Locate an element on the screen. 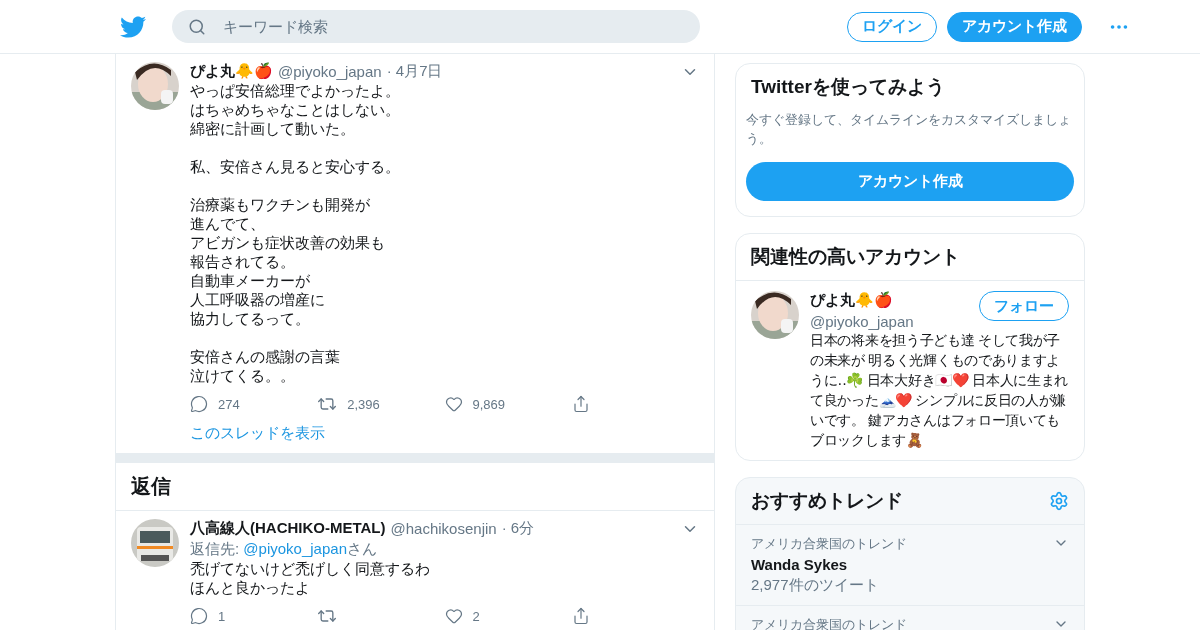  tweet-text-line: 自動車メーカーが is located at coordinates (250, 280).